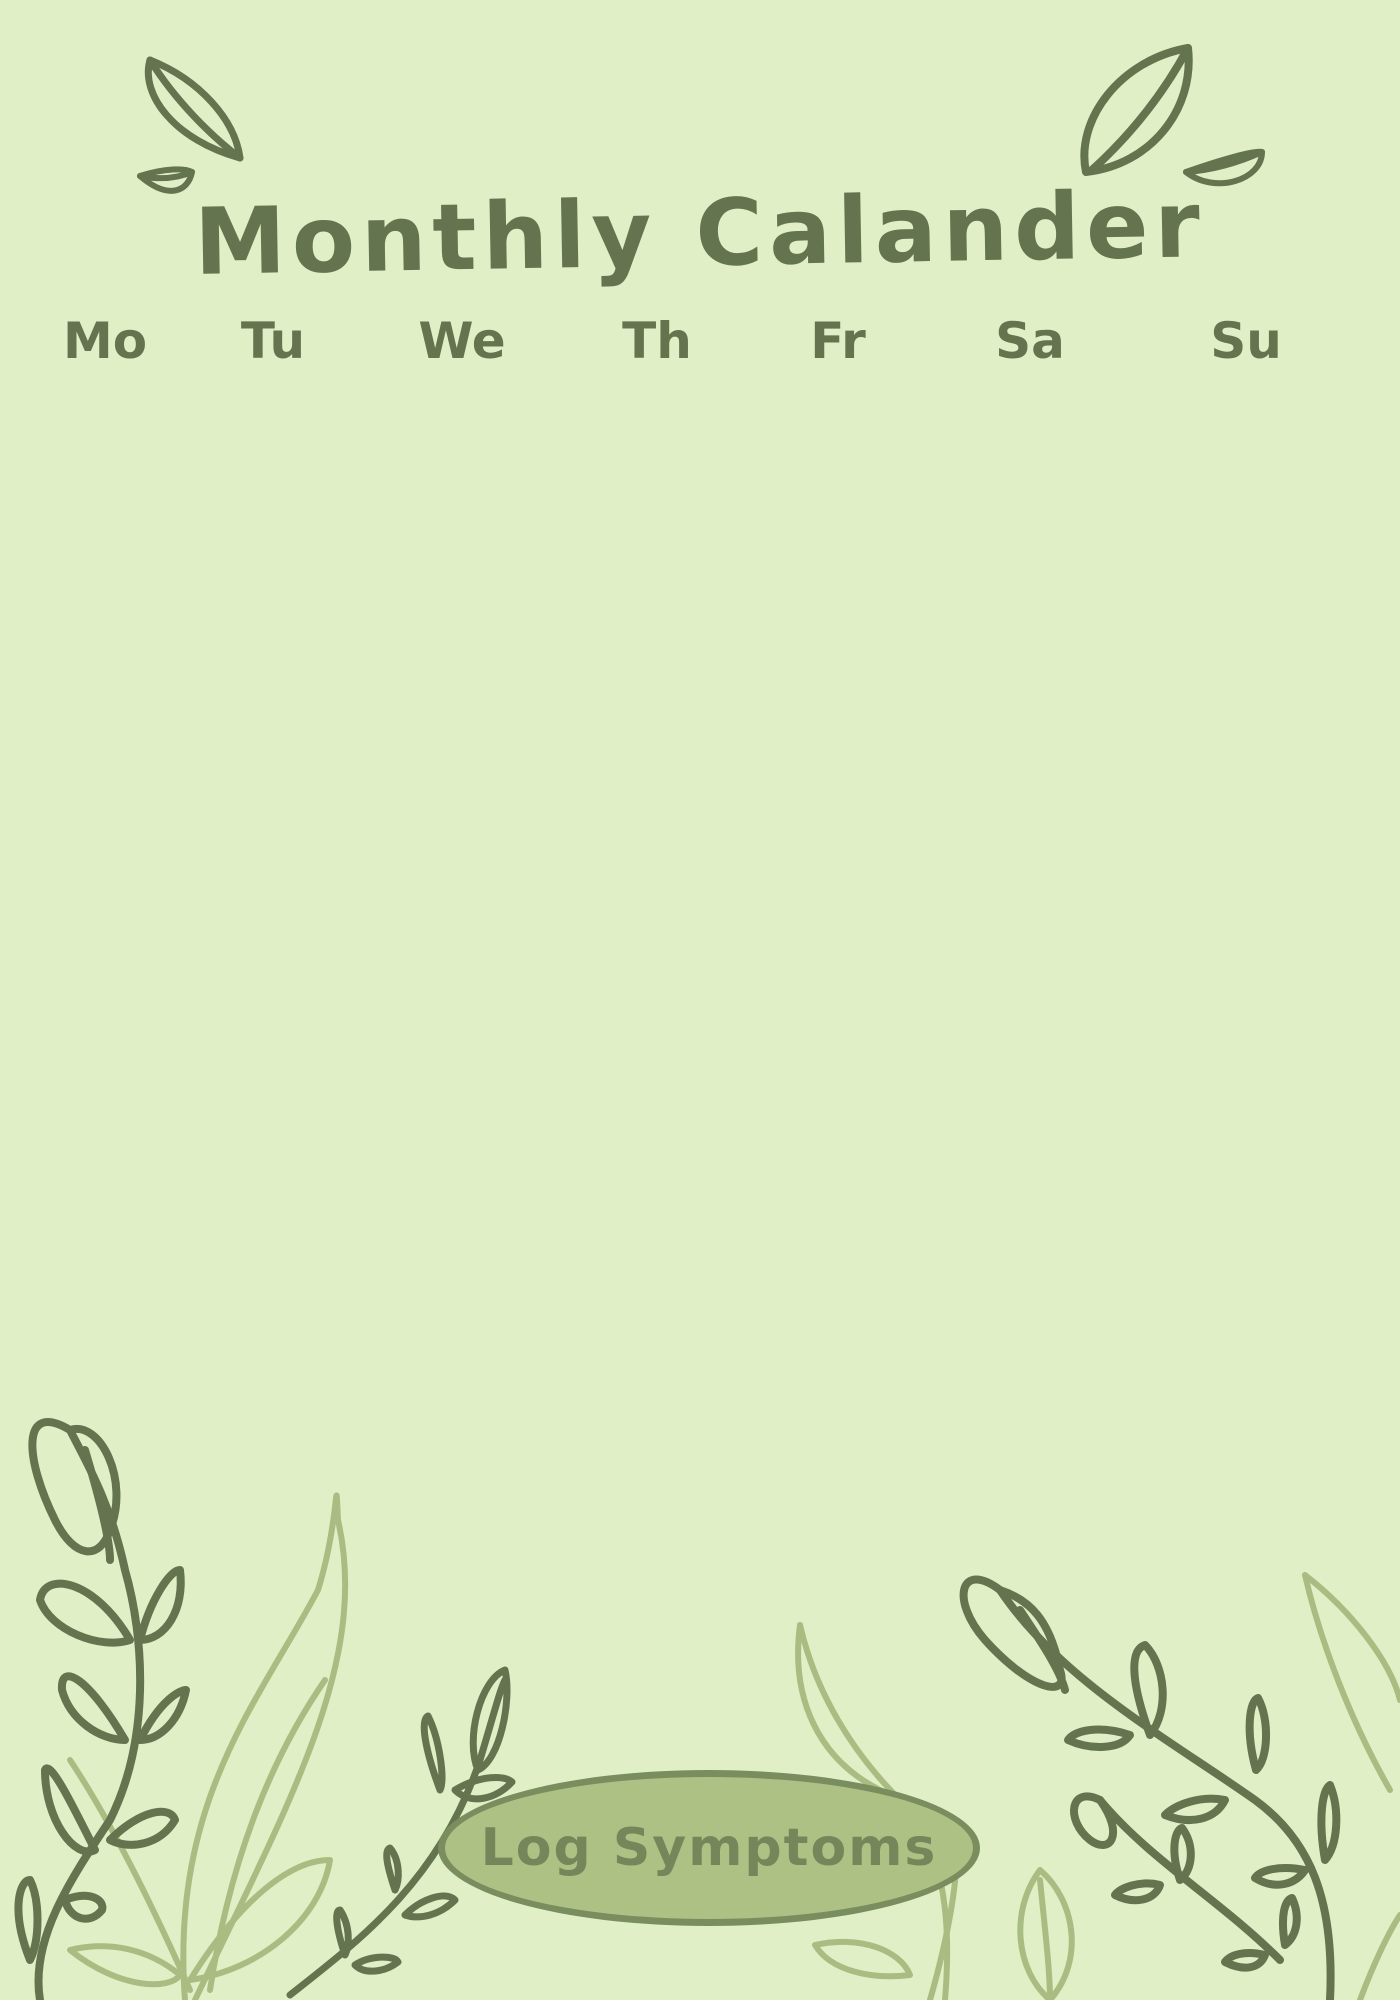 The height and width of the screenshot is (2000, 1400). What do you see at coordinates (105, 341) in the screenshot?
I see `weekday-label-mo: Mo` at bounding box center [105, 341].